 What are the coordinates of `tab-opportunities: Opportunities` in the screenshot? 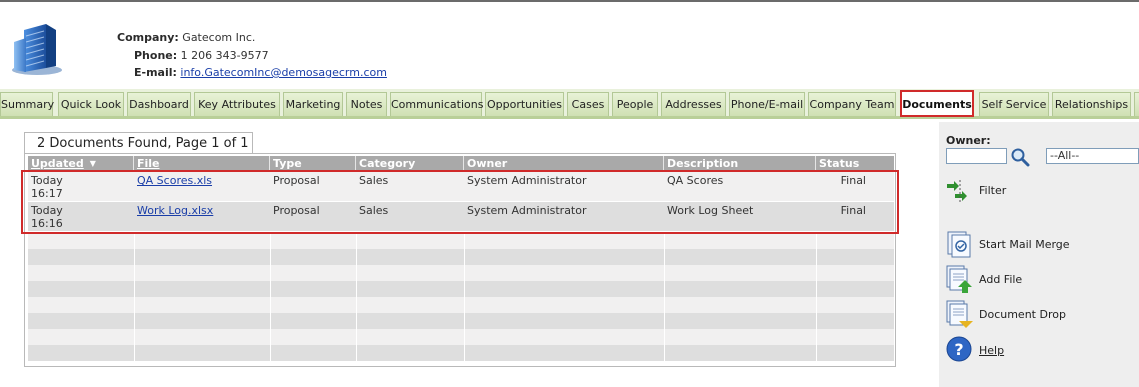 It's located at (524, 104).